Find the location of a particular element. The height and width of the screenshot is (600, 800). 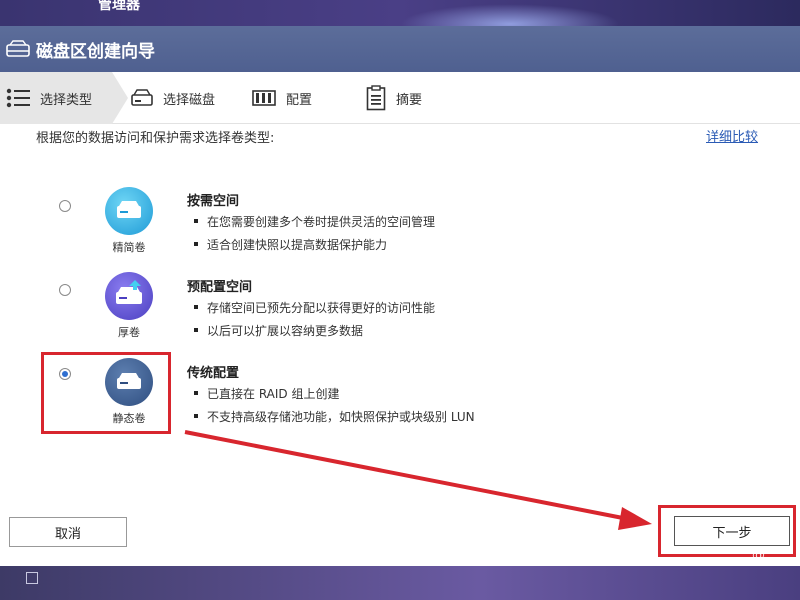

step-select-disk: 选择磁盘 is located at coordinates (173, 98).